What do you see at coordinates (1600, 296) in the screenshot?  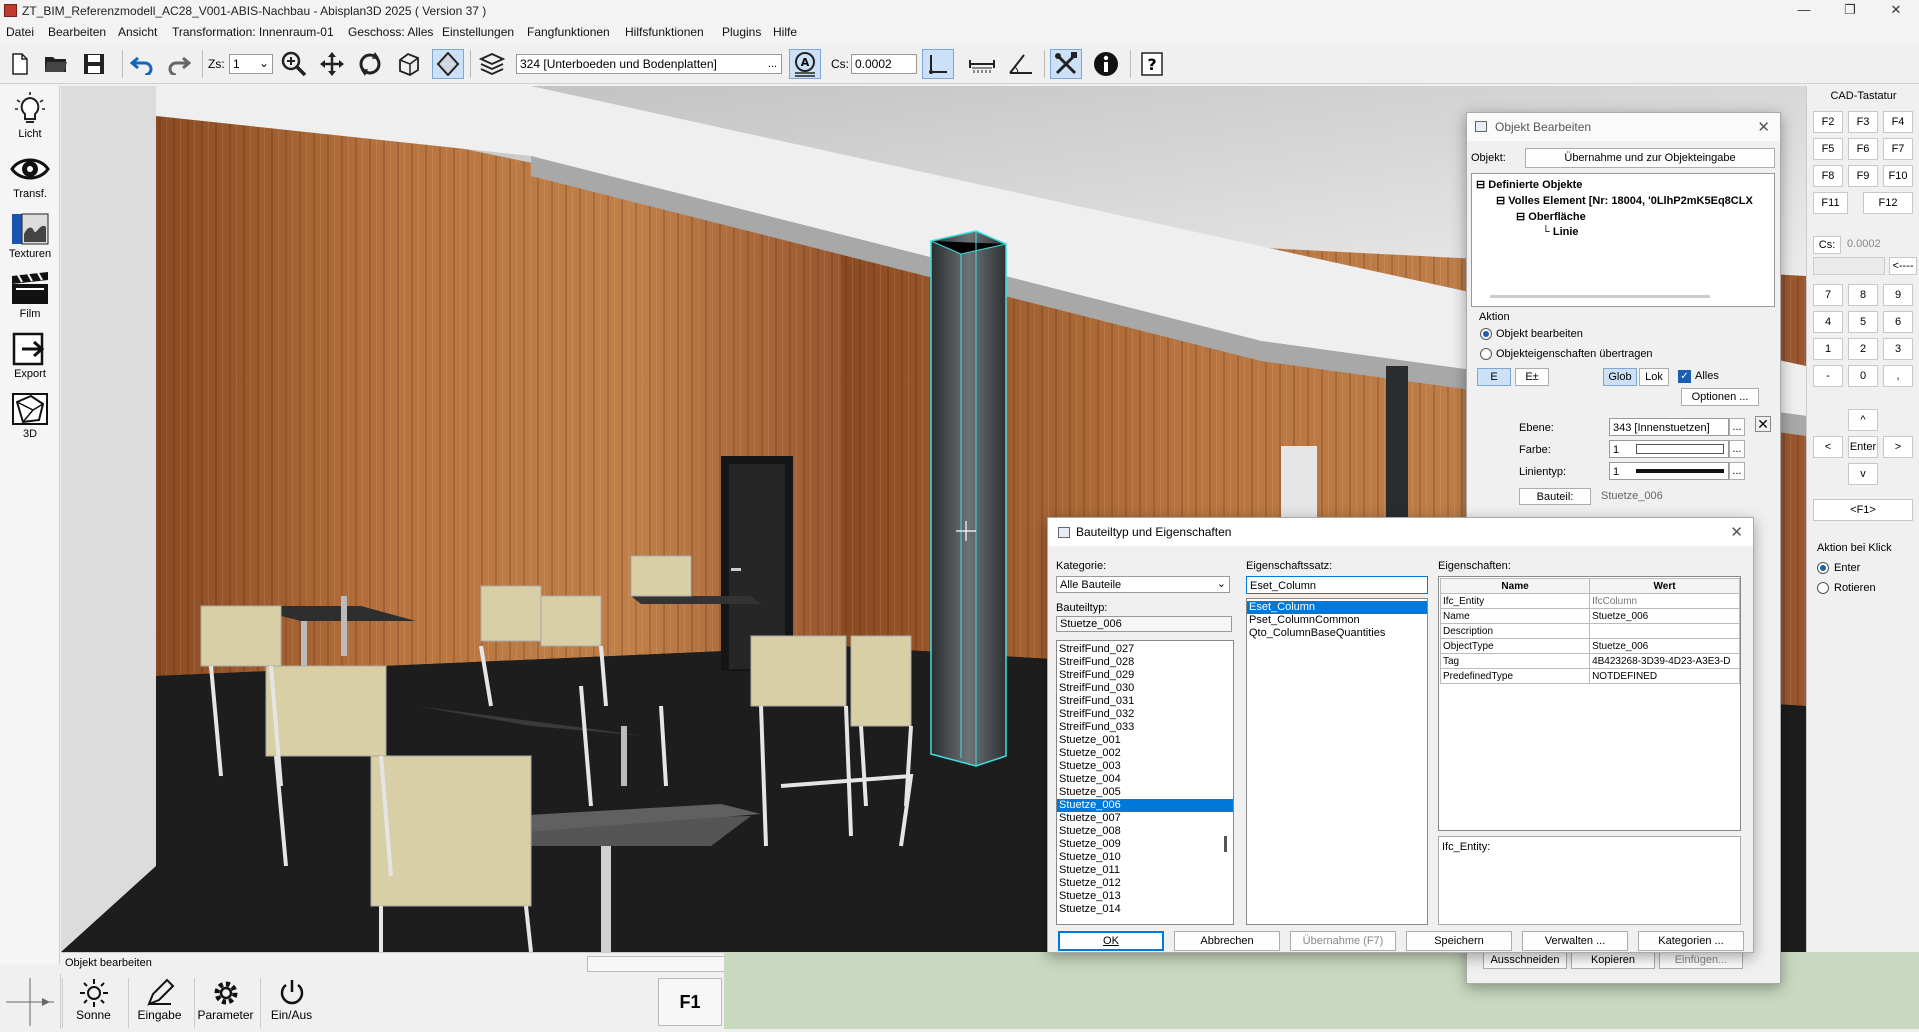 I see `tree-scrollbar` at bounding box center [1600, 296].